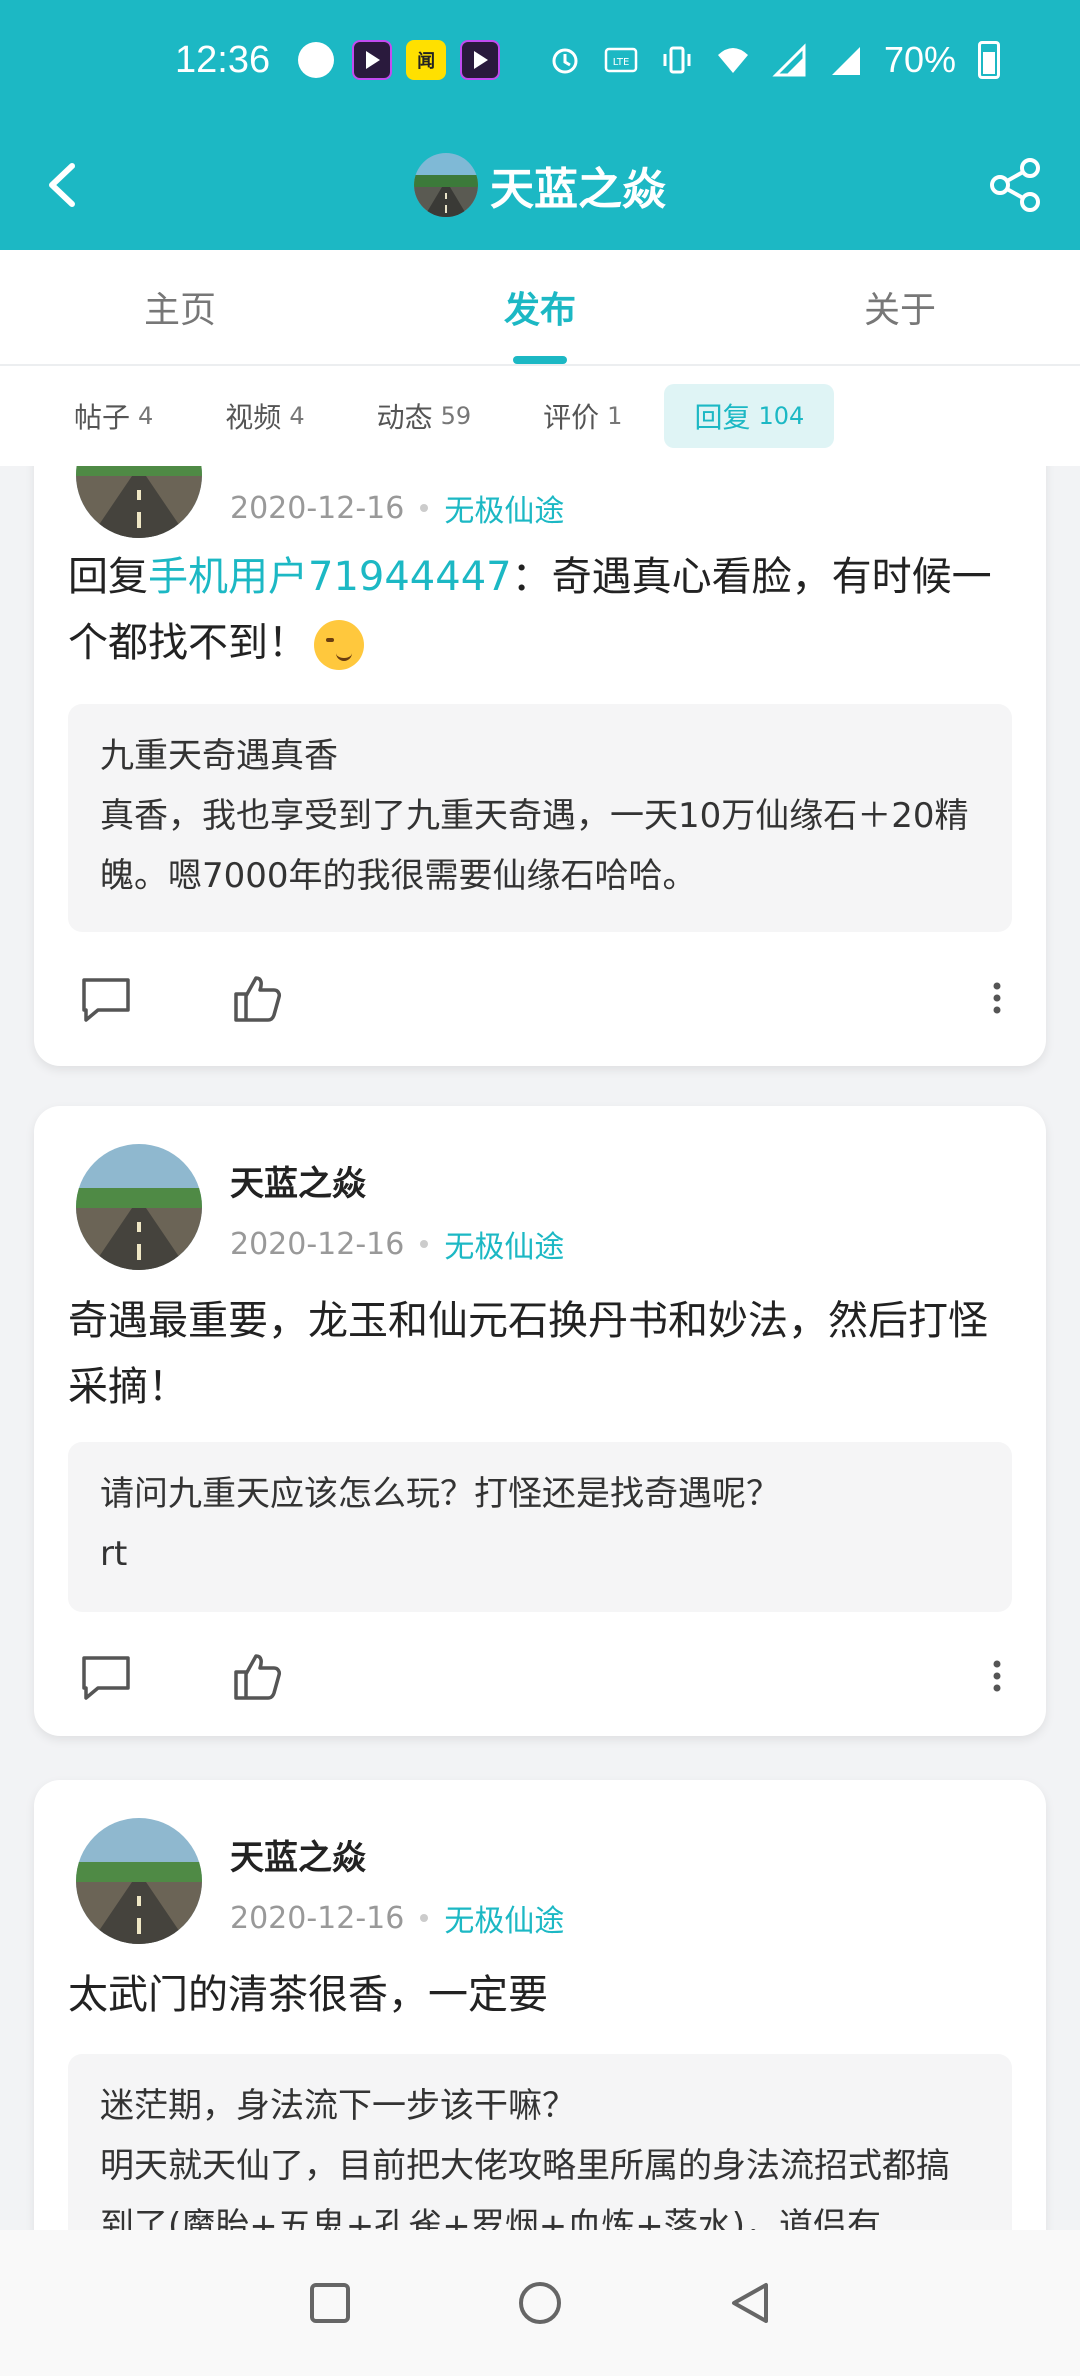  Describe the element at coordinates (540, 1527) in the screenshot. I see `quoted-post: 请问九重天应该怎么玩？打怪还是找奇遇呢？ rt` at that location.